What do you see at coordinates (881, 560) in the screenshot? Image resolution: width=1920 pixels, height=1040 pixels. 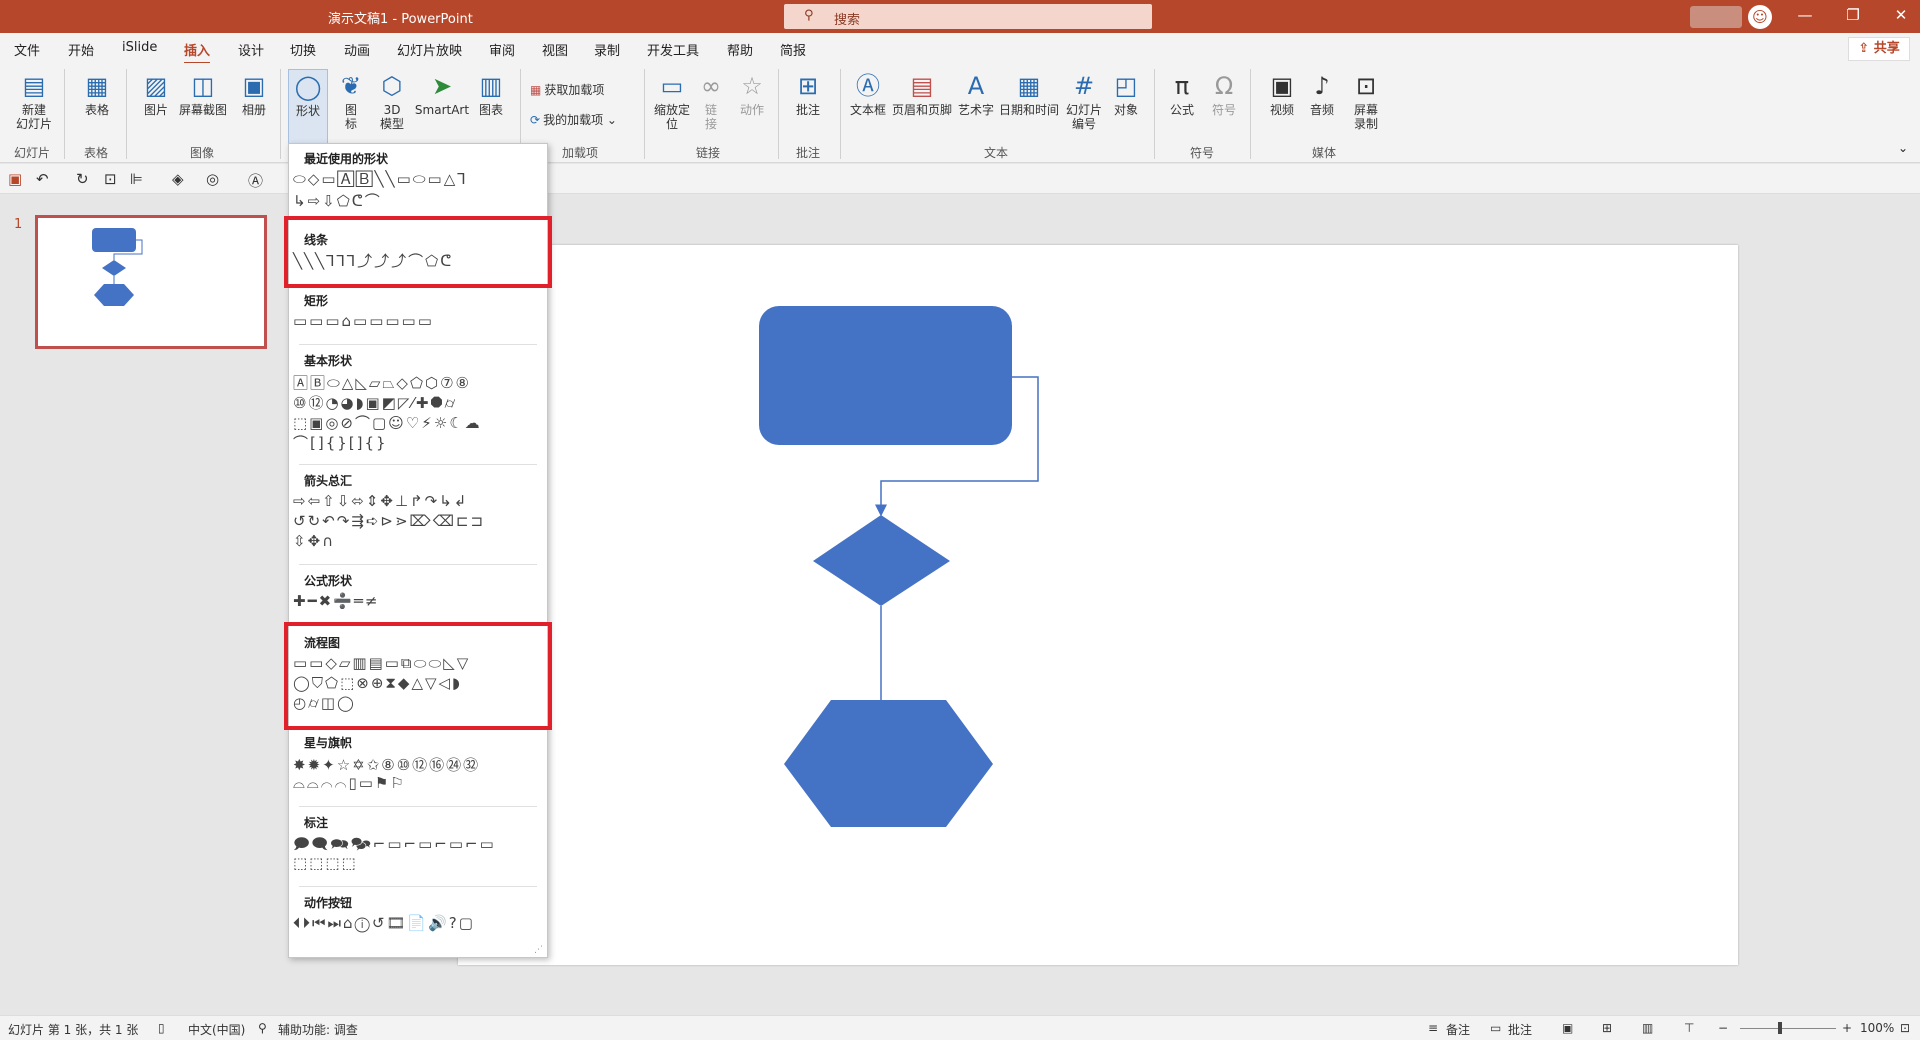 I see `diamond-shape` at bounding box center [881, 560].